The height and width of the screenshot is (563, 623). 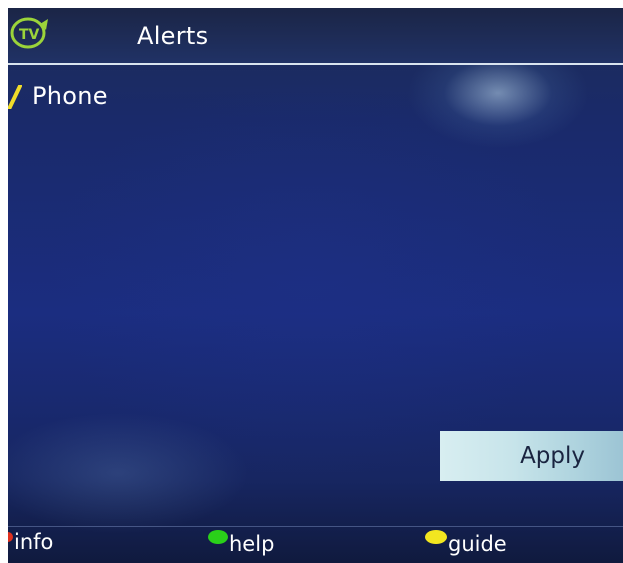 What do you see at coordinates (315, 64) in the screenshot?
I see `header-divider` at bounding box center [315, 64].